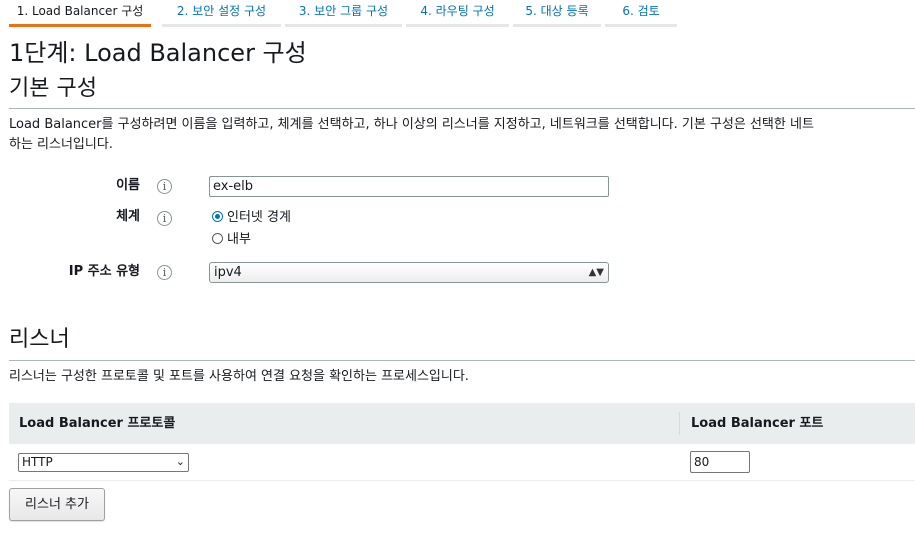 The image size is (915, 540). I want to click on listener-port-input, so click(720, 462).